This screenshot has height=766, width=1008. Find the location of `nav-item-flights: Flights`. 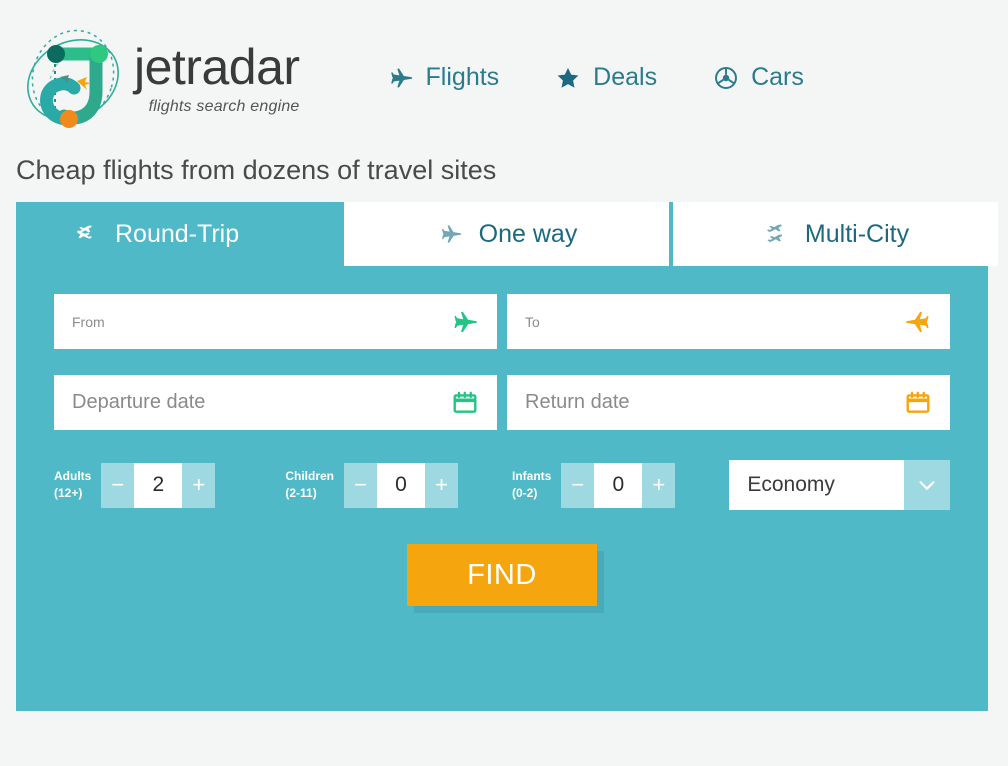

nav-item-flights: Flights is located at coordinates (444, 77).